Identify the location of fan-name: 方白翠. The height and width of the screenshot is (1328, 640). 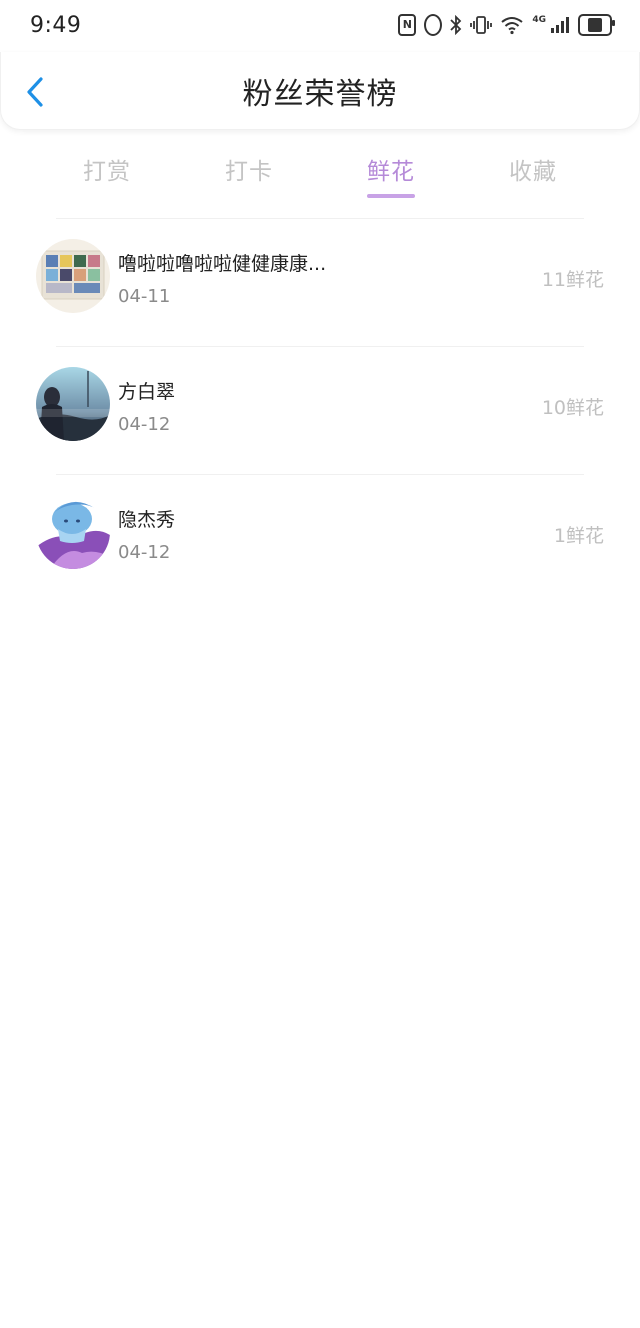
(147, 392).